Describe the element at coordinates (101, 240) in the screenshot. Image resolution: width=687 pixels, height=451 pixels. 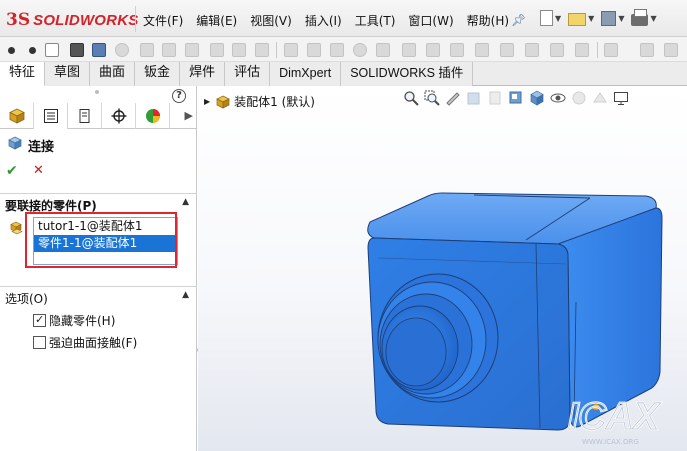
I see `highlight-box` at that location.